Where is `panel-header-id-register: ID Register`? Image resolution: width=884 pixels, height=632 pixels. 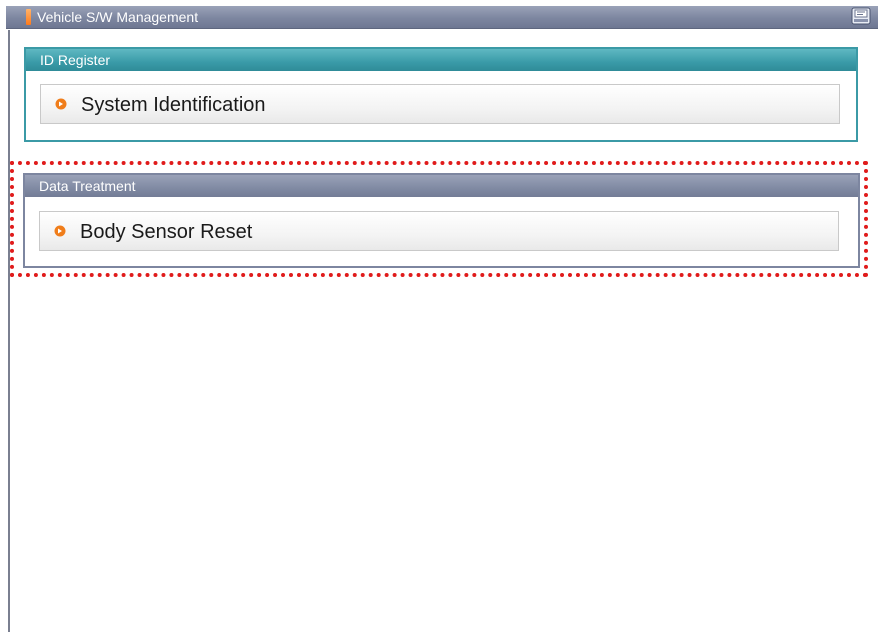 panel-header-id-register: ID Register is located at coordinates (441, 60).